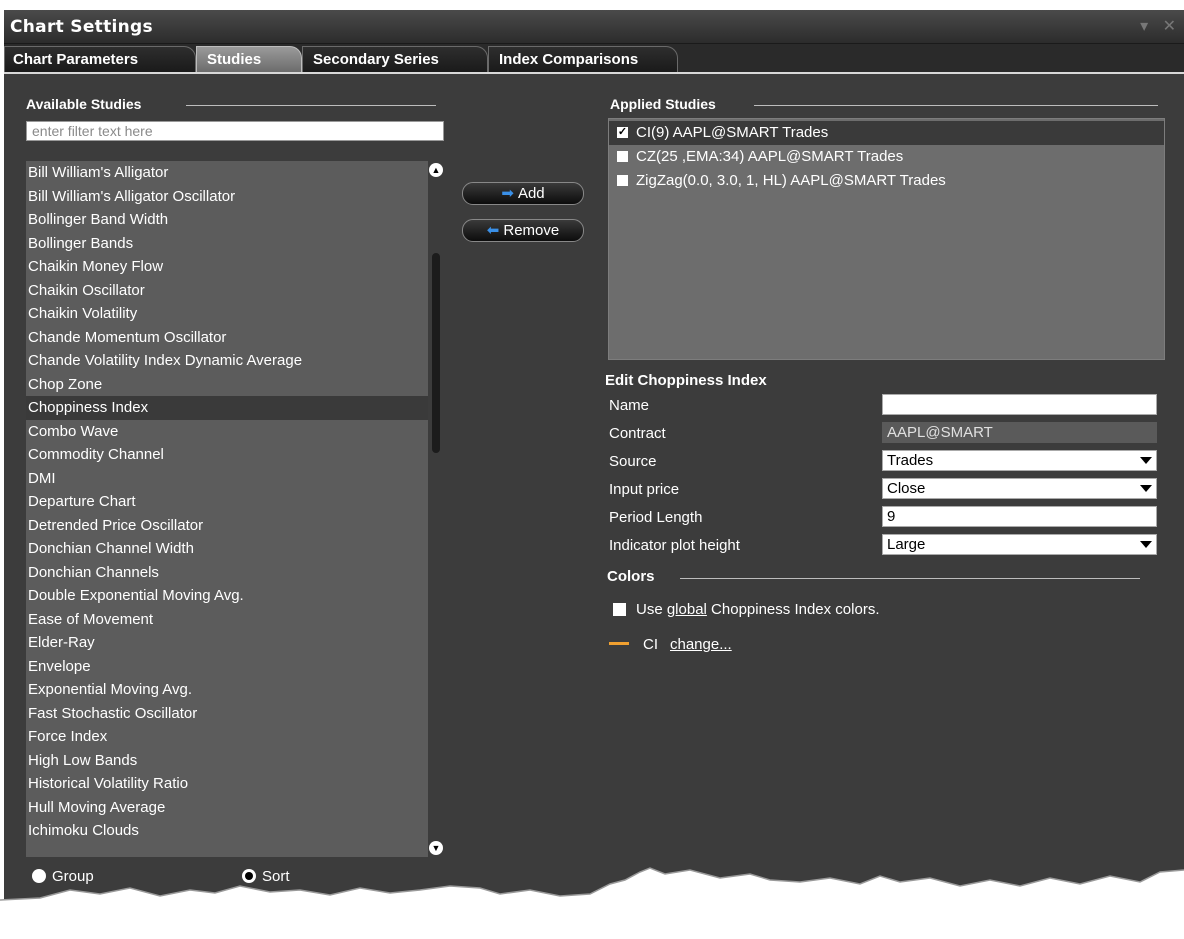  What do you see at coordinates (227, 831) in the screenshot?
I see `study-list-item: Ichimoku Clouds` at bounding box center [227, 831].